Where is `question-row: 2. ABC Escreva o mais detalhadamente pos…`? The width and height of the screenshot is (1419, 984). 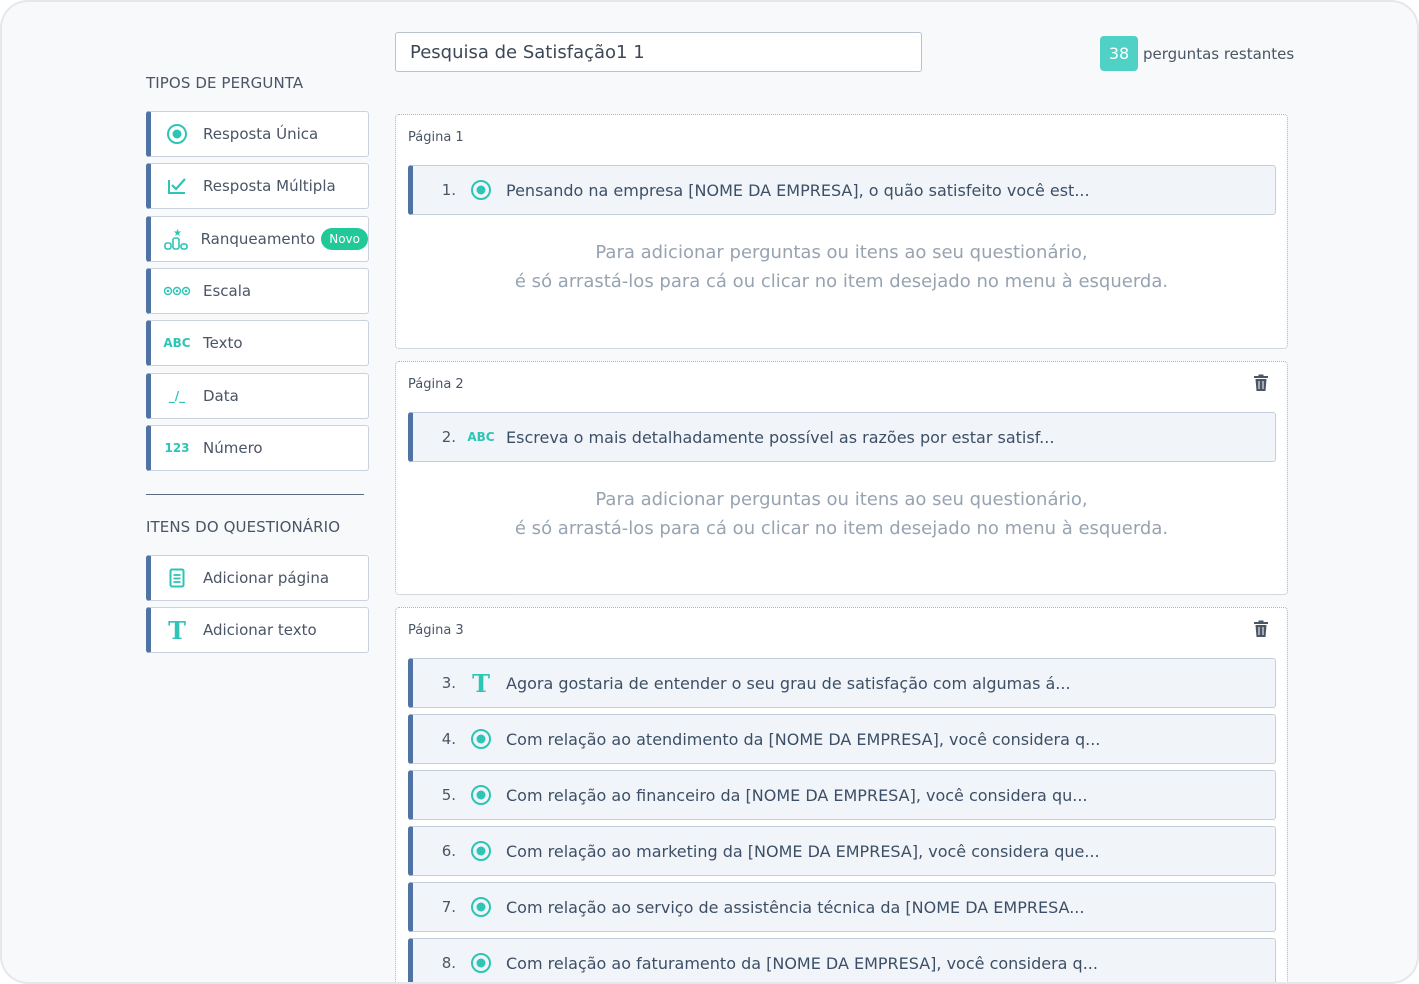 question-row: 2. ABC Escreva o mais detalhadamente pos… is located at coordinates (842, 437).